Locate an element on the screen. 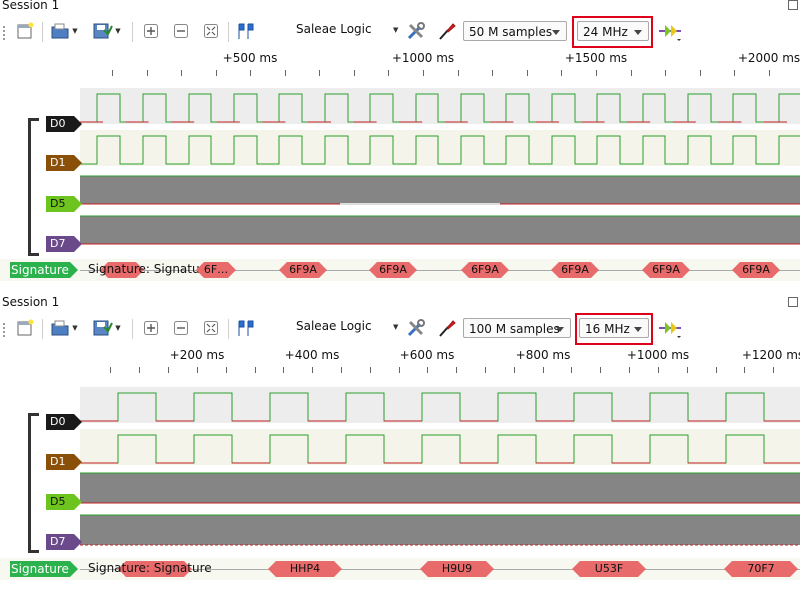  toolbar: ▼ ▼ Saleae Logic ▼ 50 M samples 24 MHz is located at coordinates (400, 30).